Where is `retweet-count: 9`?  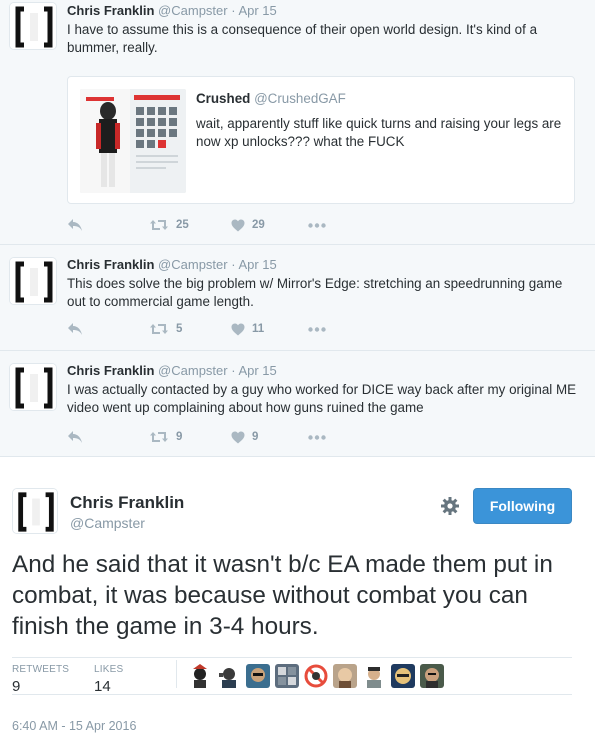
retweet-count: 9 is located at coordinates (179, 437).